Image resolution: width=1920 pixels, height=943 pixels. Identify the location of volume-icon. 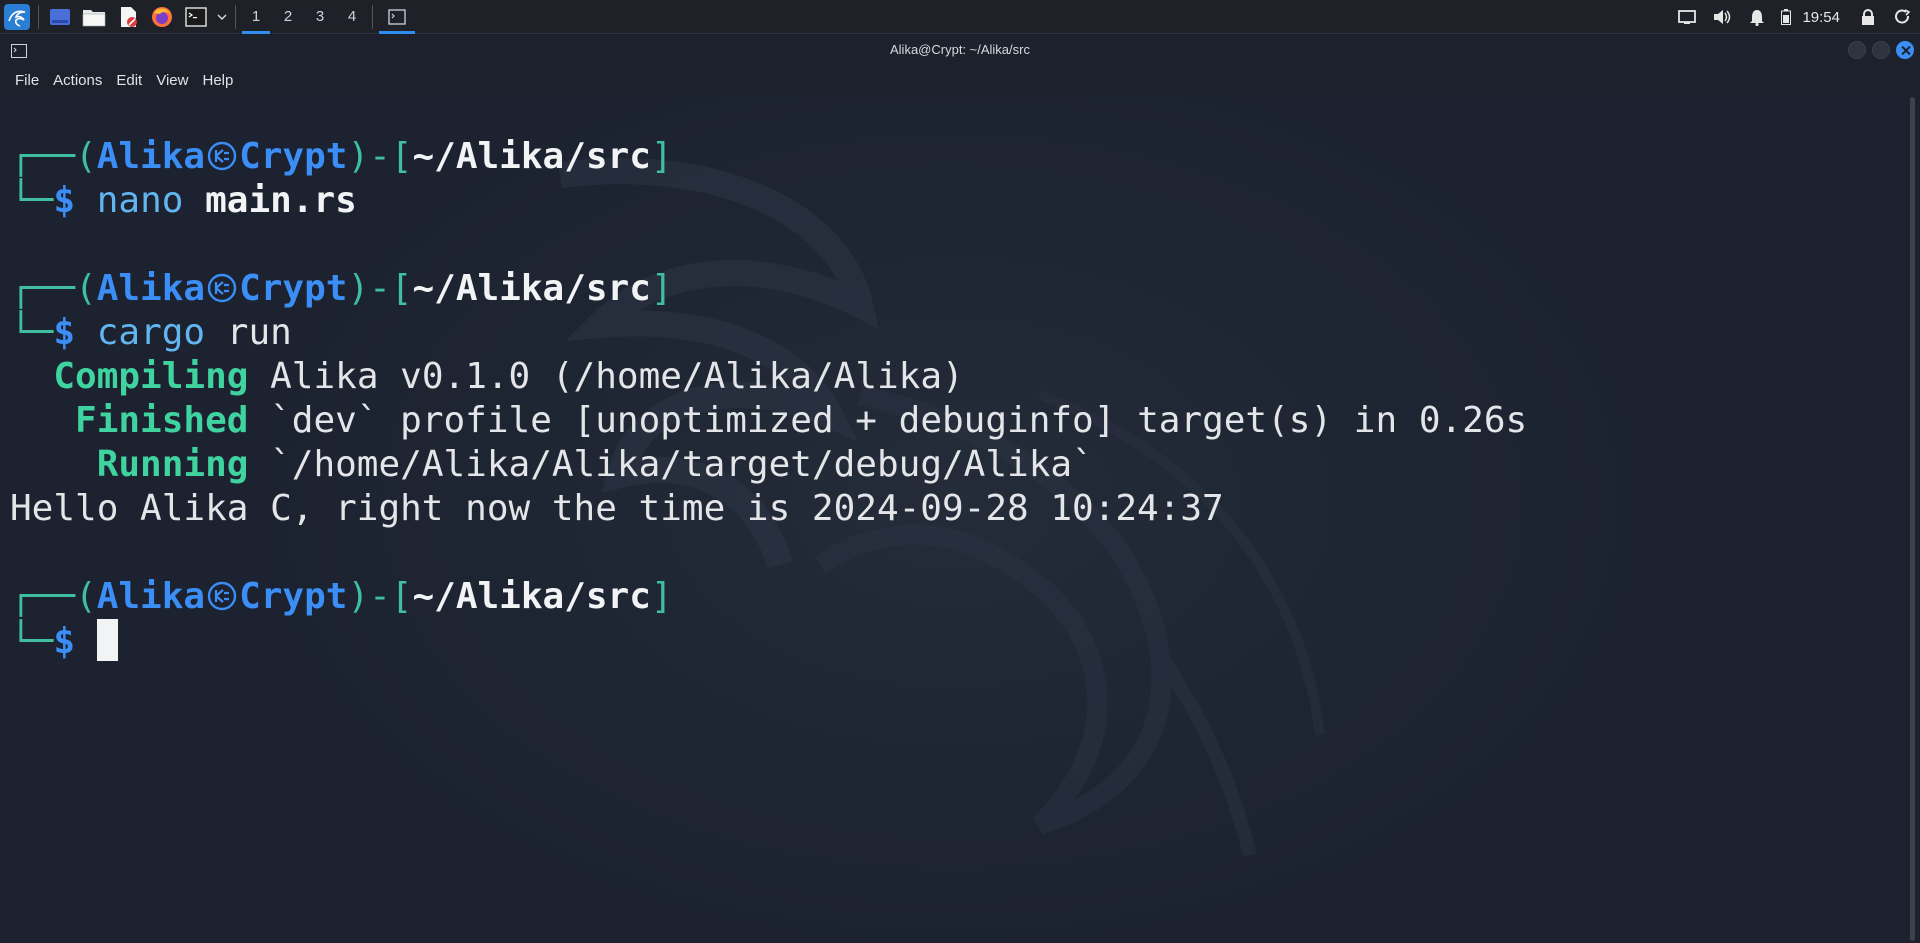
(1722, 17).